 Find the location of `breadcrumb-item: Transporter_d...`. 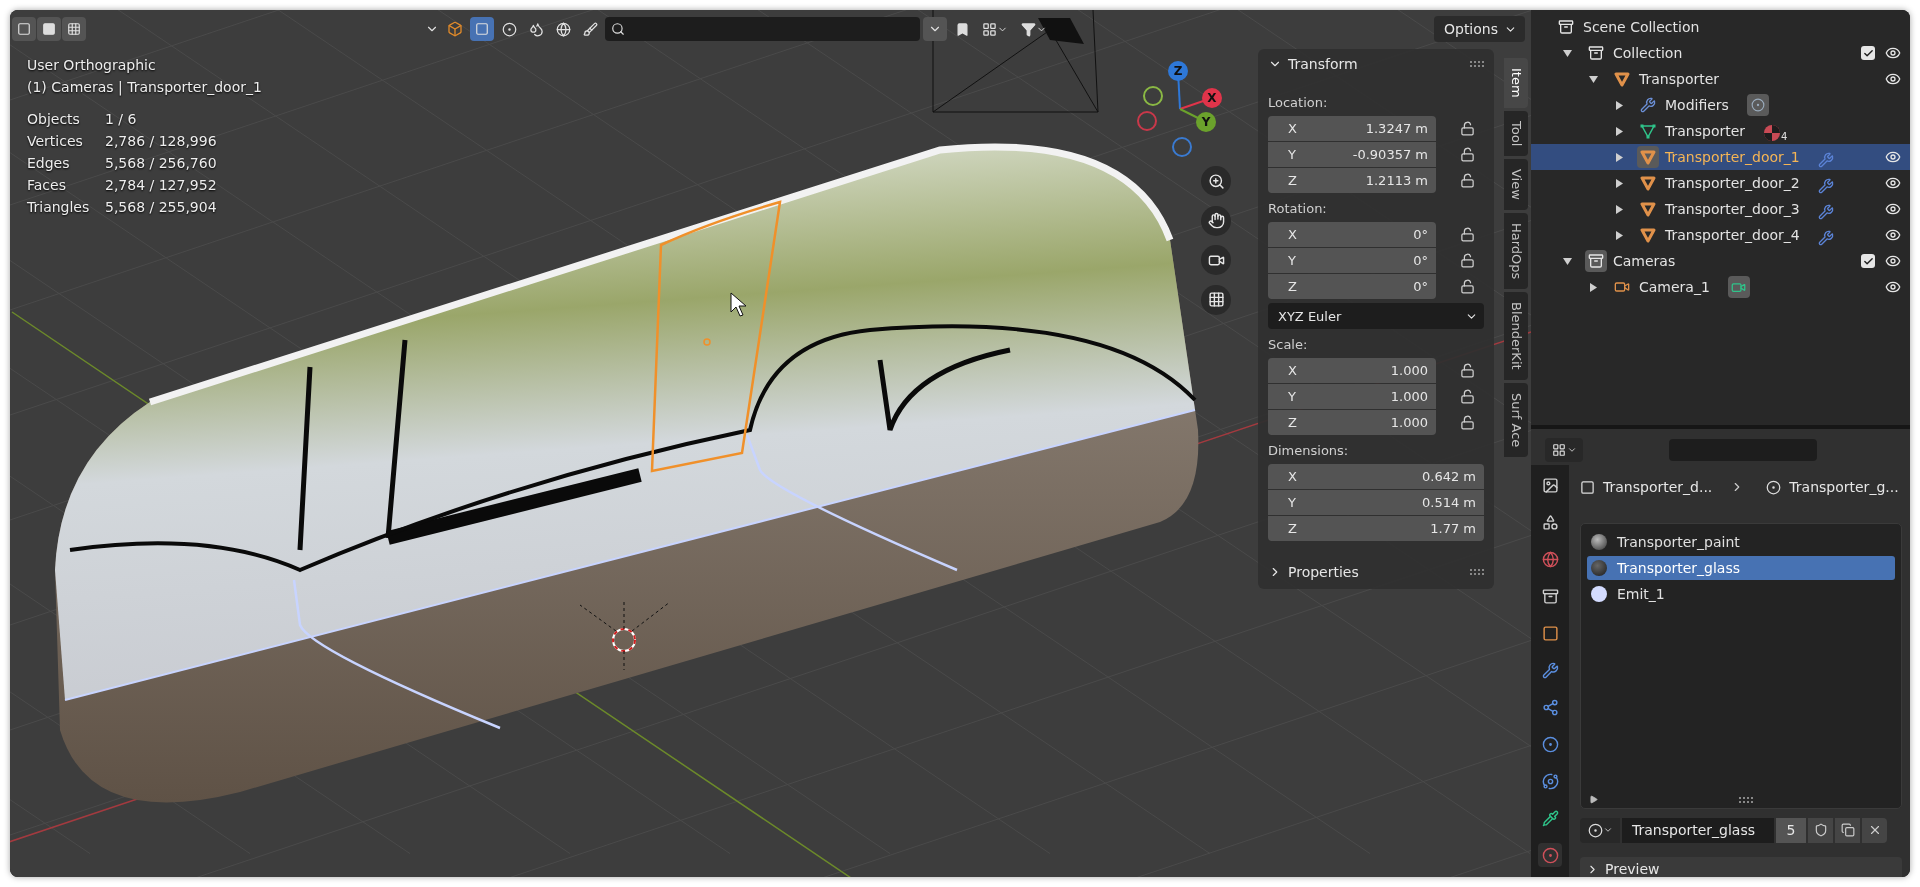

breadcrumb-item: Transporter_d... is located at coordinates (1658, 487).